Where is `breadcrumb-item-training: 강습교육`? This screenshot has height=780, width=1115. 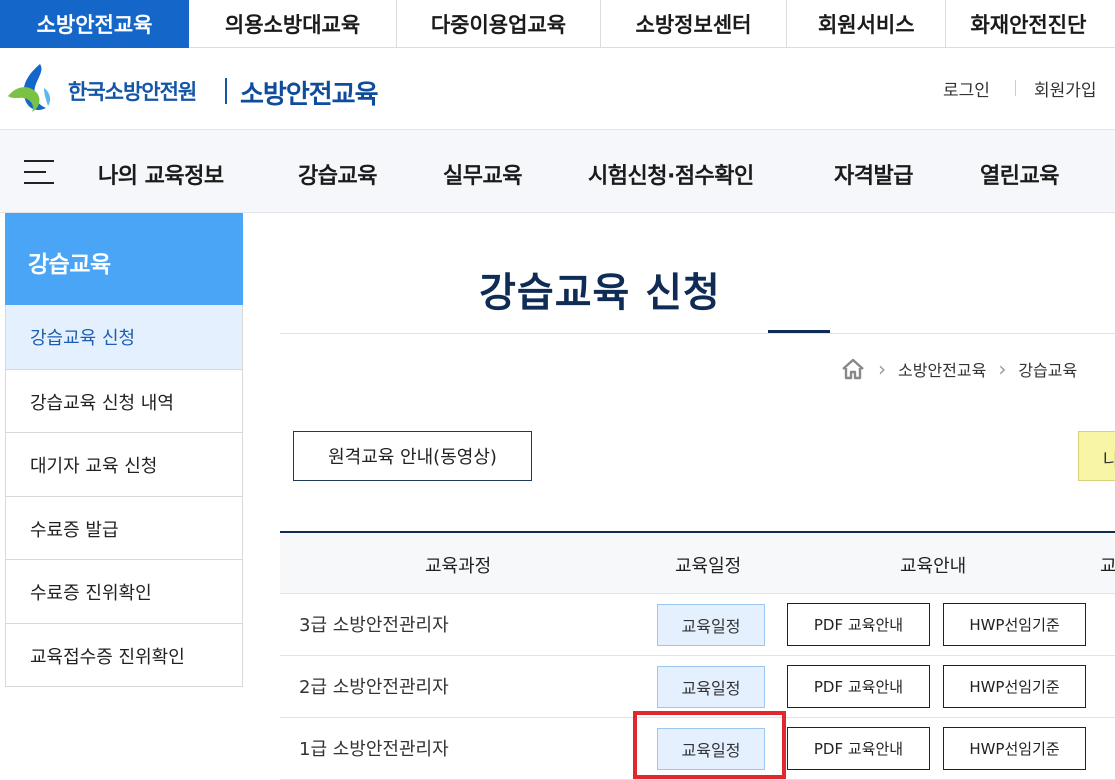
breadcrumb-item-training: 강습교육 is located at coordinates (1047, 369).